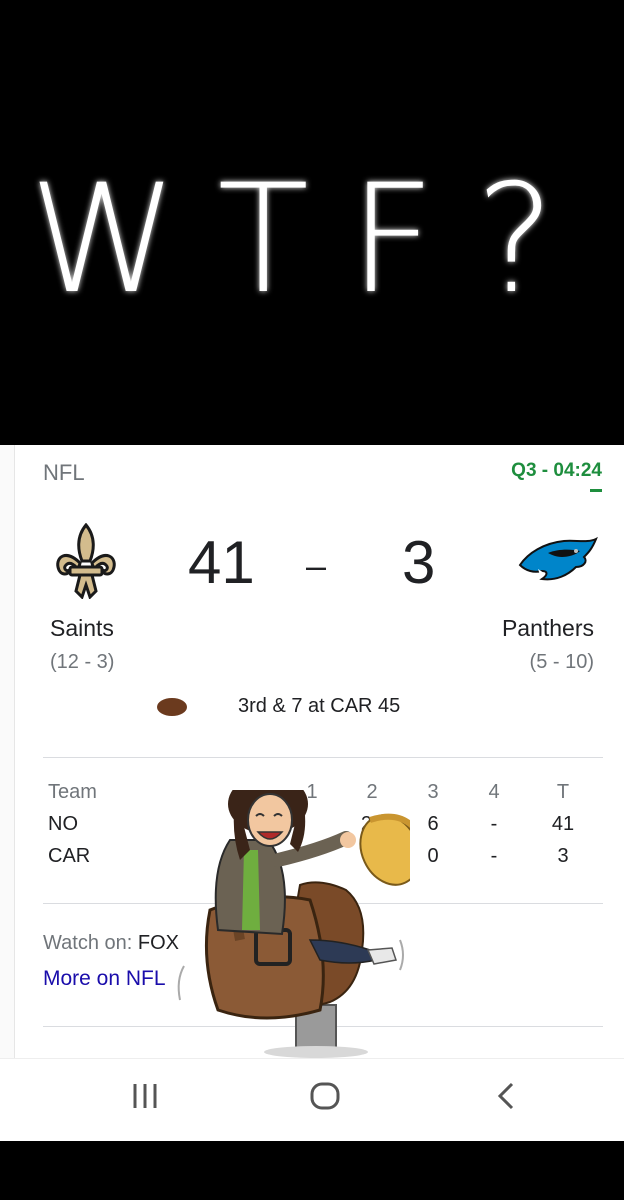 The width and height of the screenshot is (624, 1200). I want to click on header-q4: 4, so click(494, 792).